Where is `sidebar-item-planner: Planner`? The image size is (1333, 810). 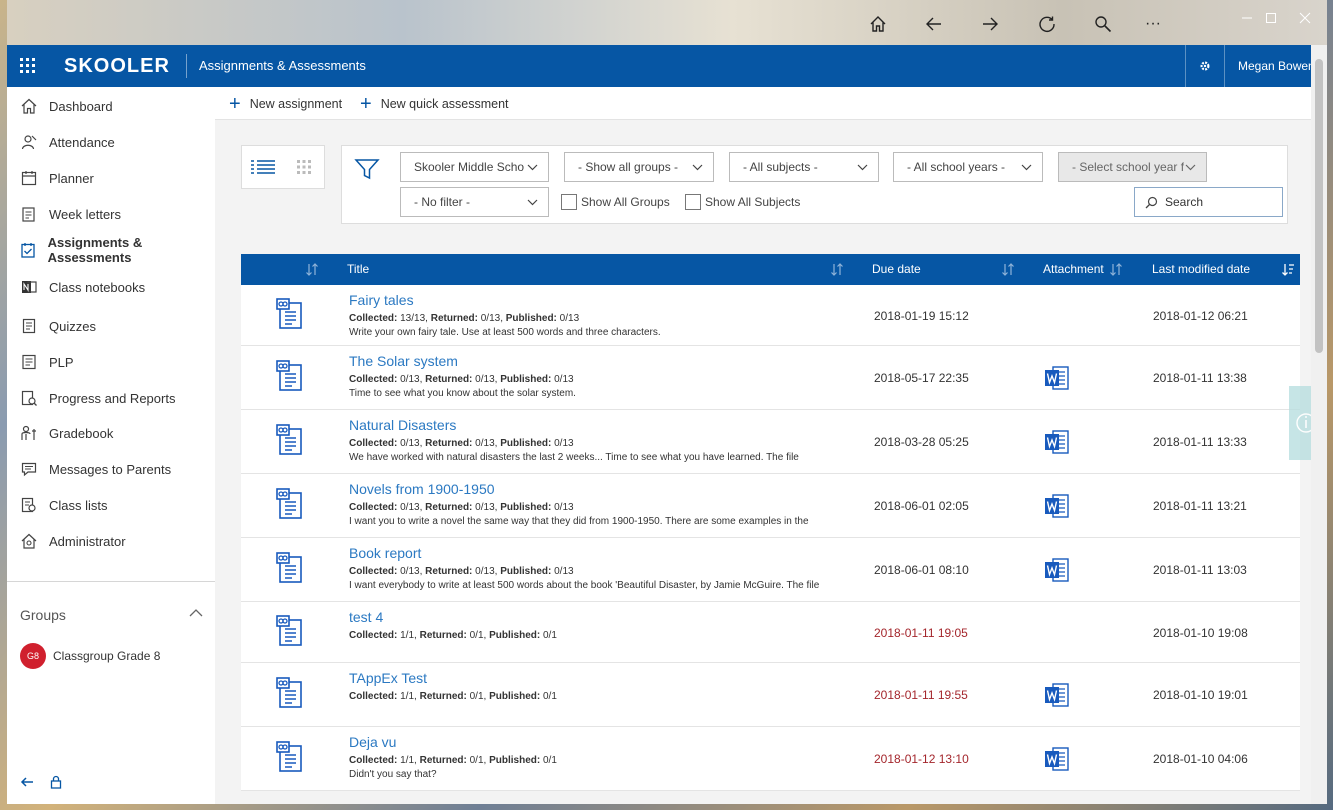
sidebar-item-planner: Planner is located at coordinates (111, 178).